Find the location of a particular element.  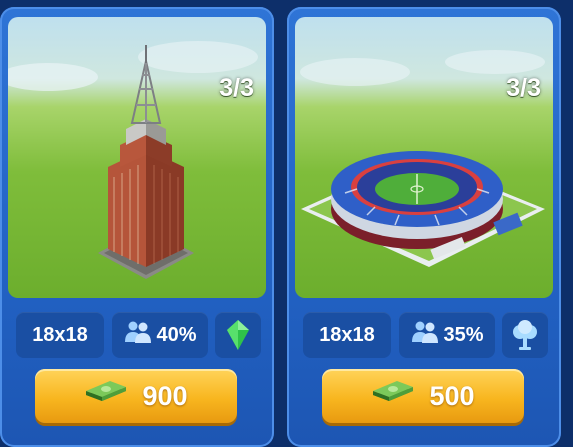

price-label: 900 is located at coordinates (165, 395).